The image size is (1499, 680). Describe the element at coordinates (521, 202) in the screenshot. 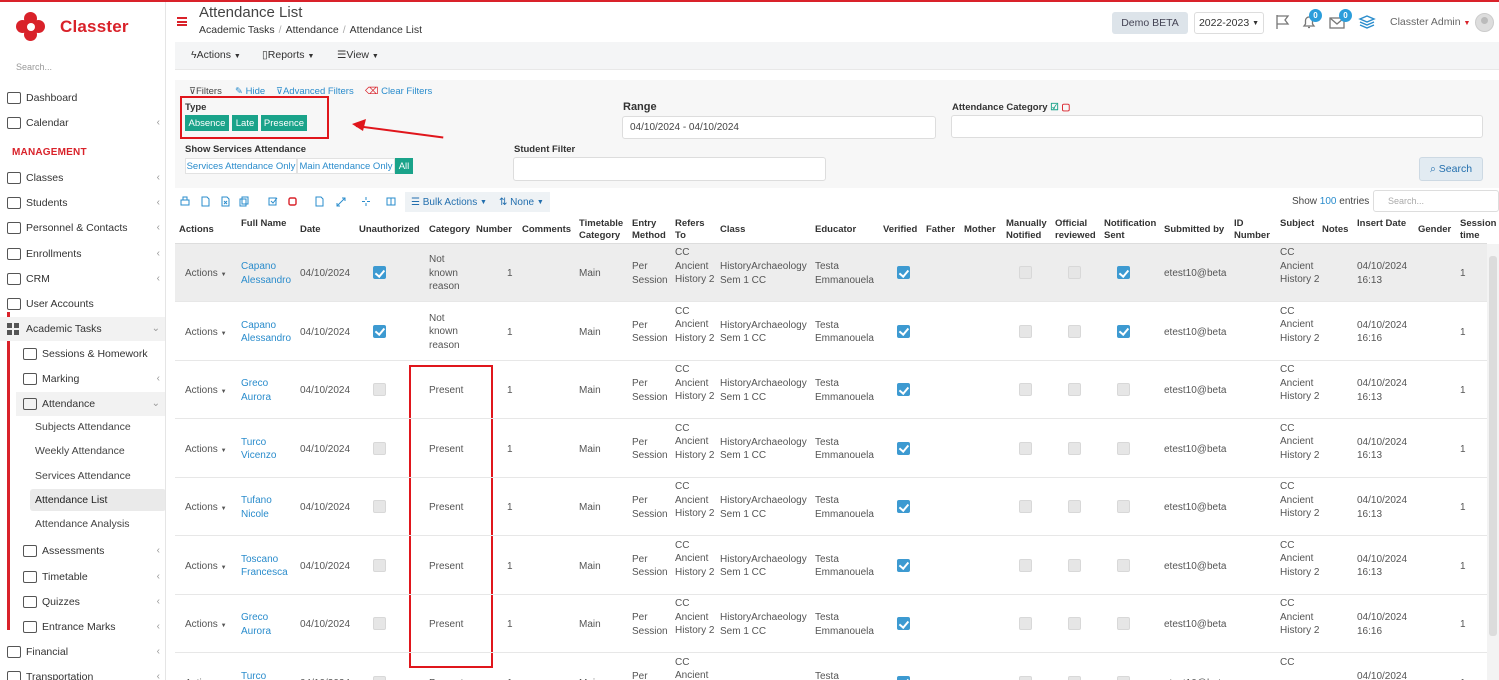

I see `sort-none-button: ⇅ None ▼` at that location.